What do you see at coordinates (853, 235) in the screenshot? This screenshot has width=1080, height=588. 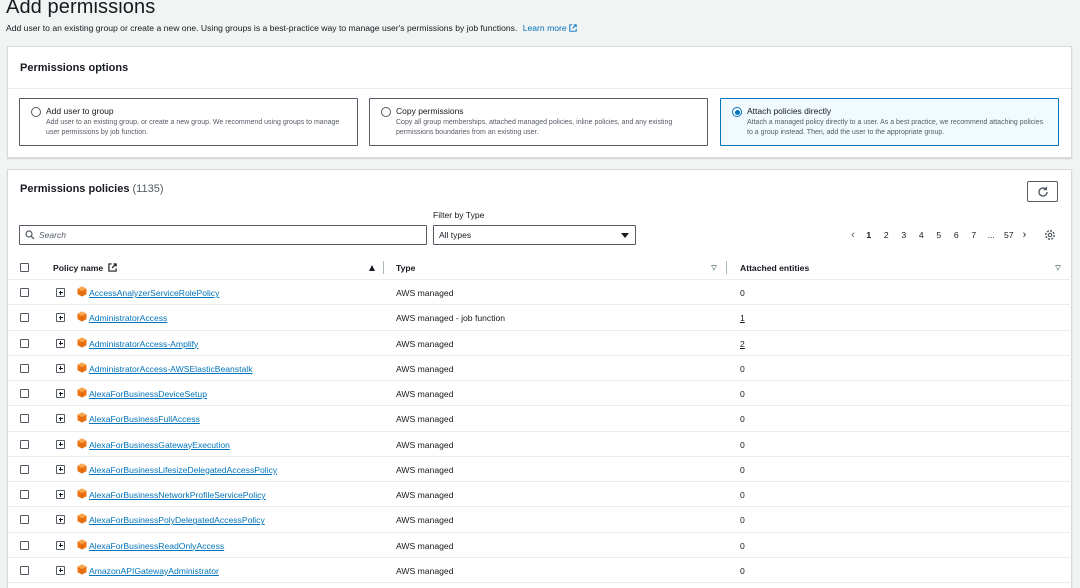 I see `prev-page-button: ‹` at bounding box center [853, 235].